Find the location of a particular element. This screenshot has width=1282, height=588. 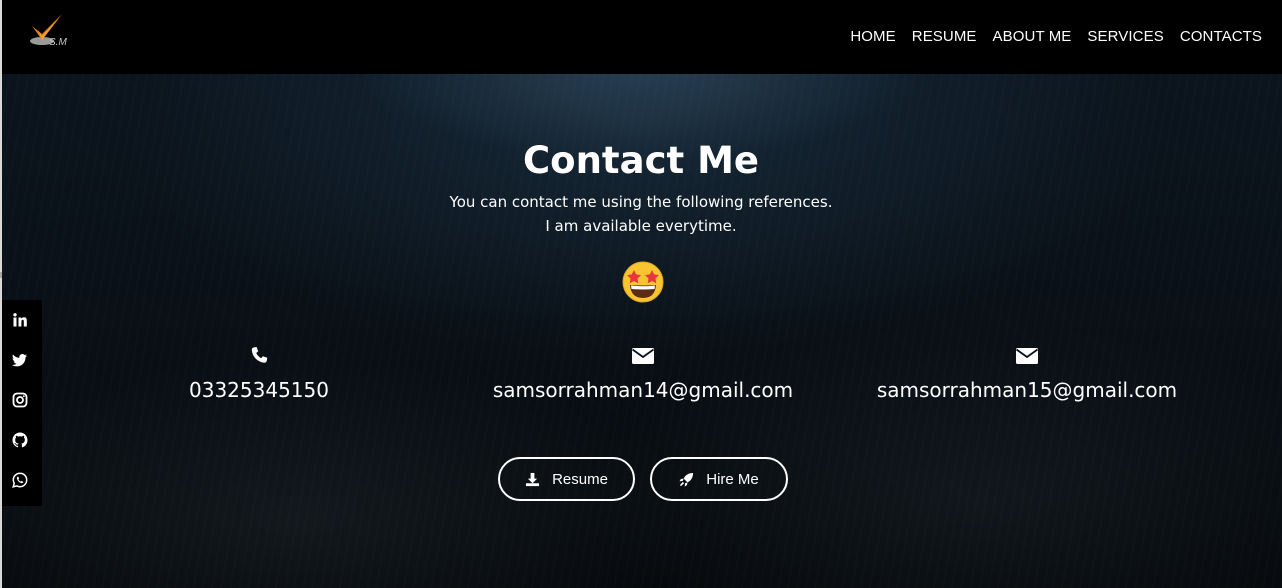

hire-me-button-label: Hire Me is located at coordinates (732, 479).